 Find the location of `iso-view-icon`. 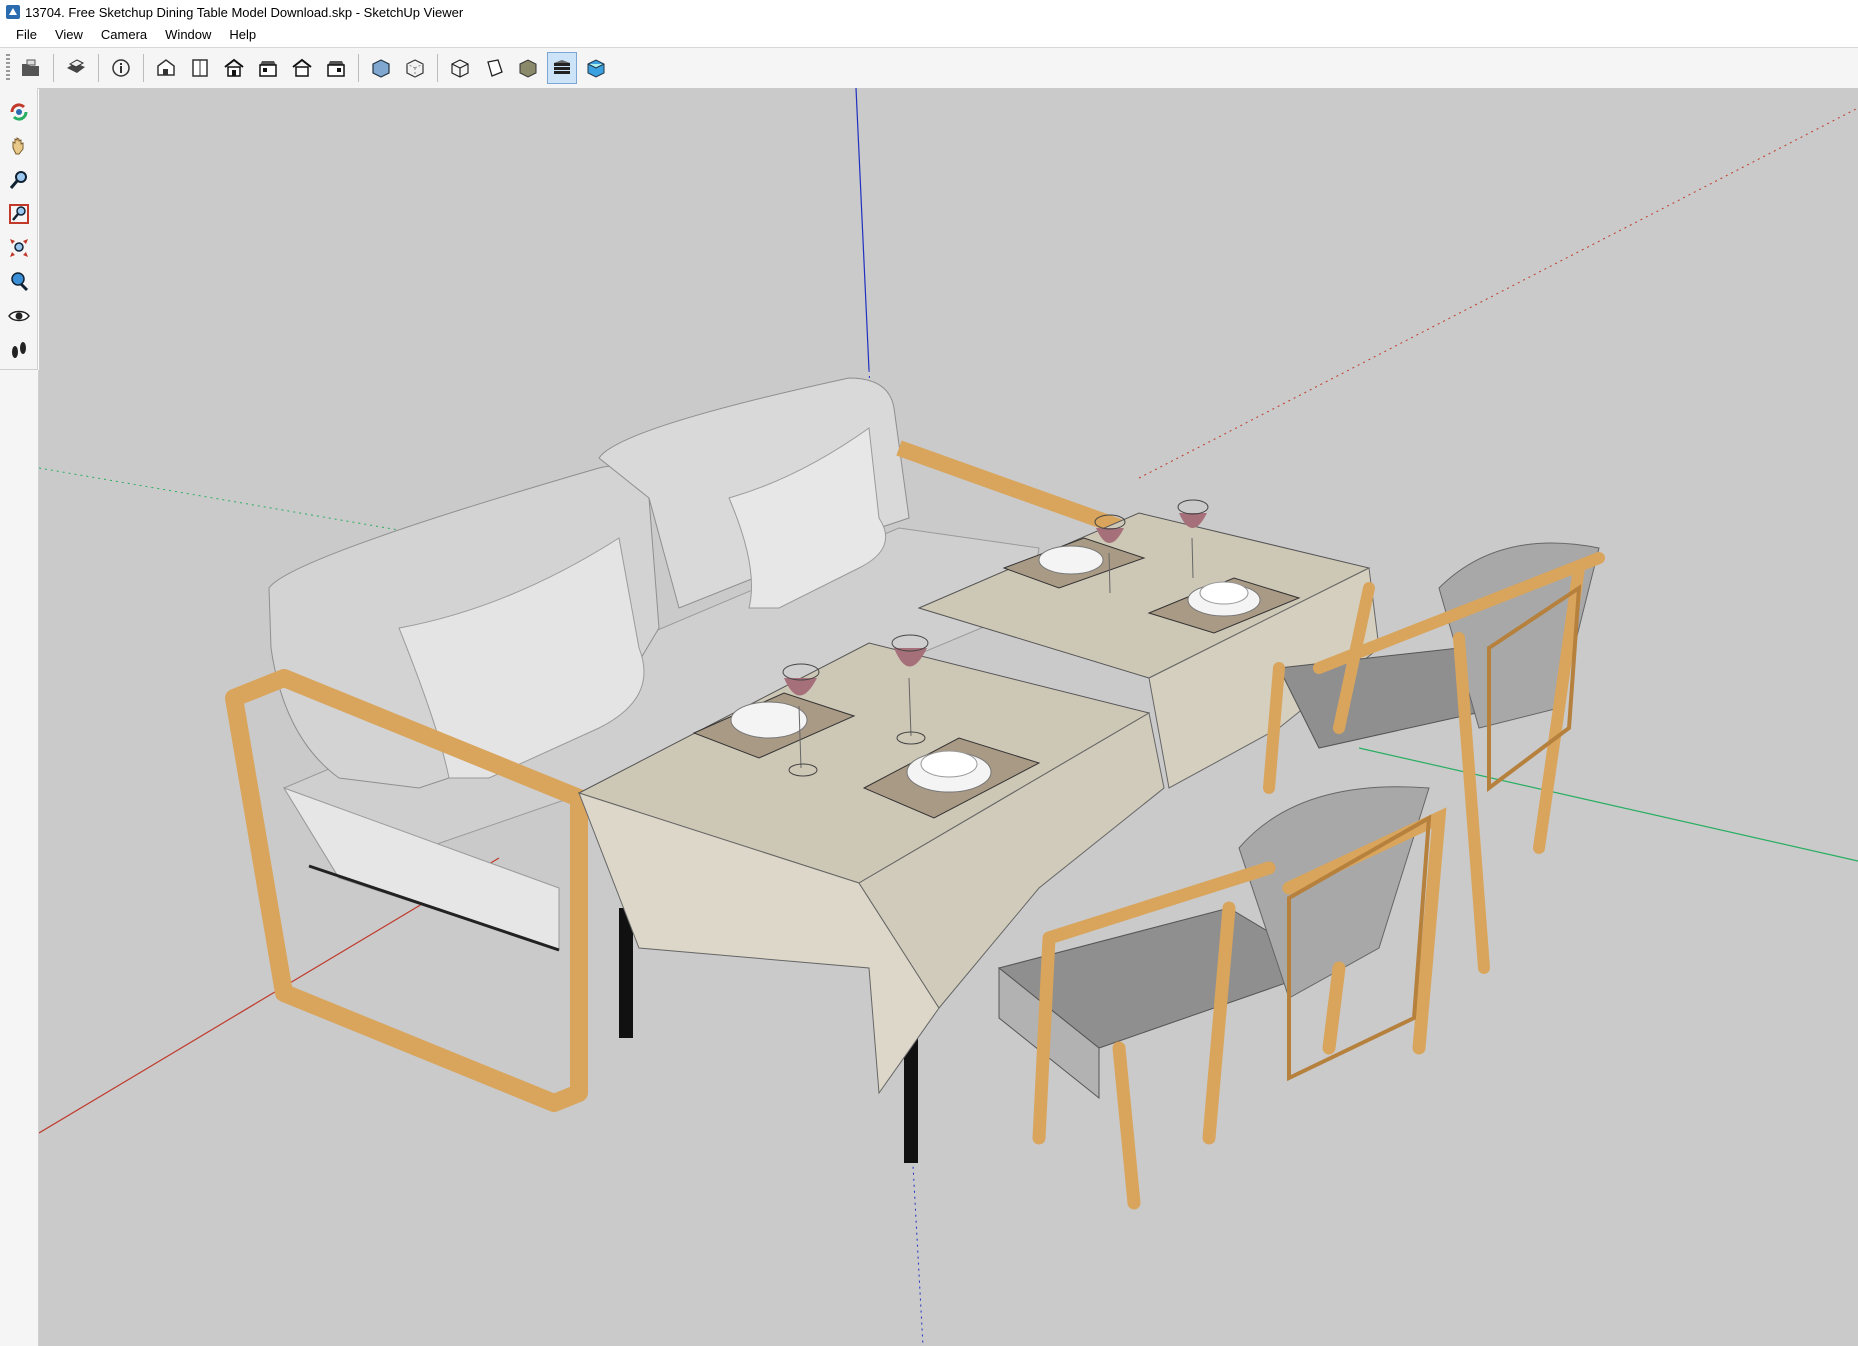

iso-view-icon is located at coordinates (166, 67).